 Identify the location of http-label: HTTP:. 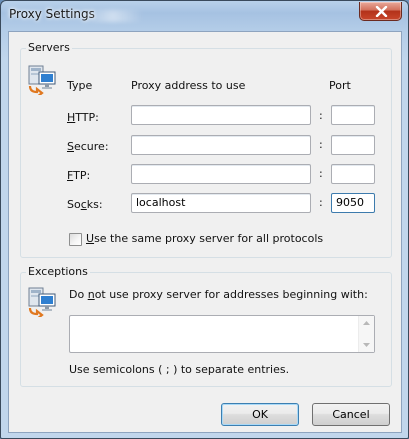
(83, 117).